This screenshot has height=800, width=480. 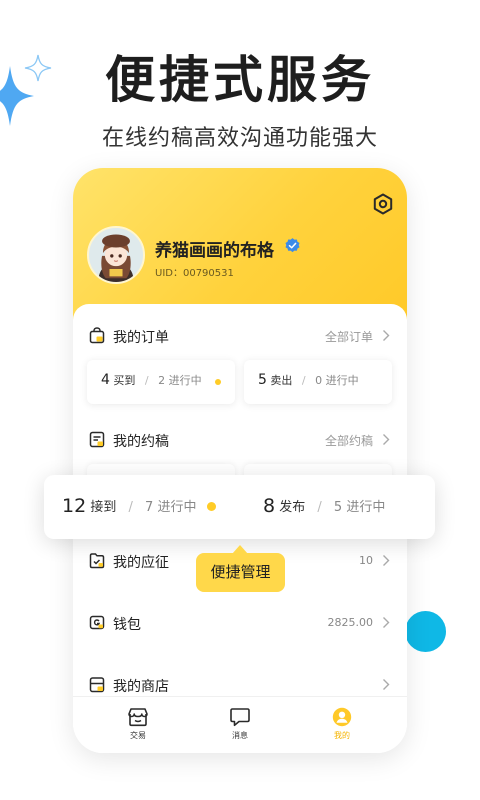 What do you see at coordinates (349, 440) in the screenshot?
I see `all-commissions-link: 全部约稿` at bounding box center [349, 440].